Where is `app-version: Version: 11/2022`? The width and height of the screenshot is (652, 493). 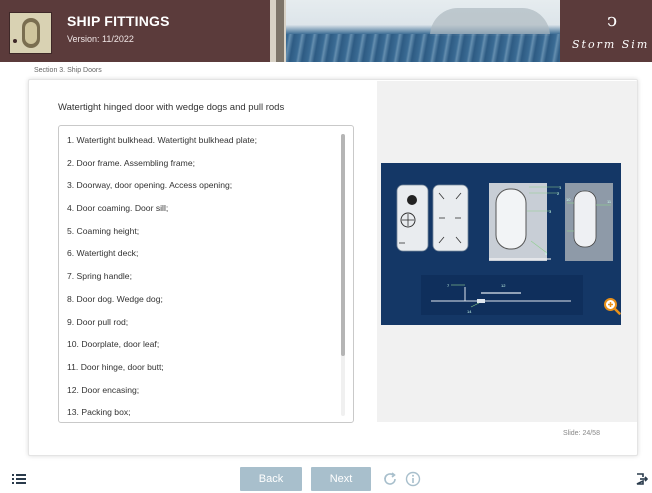 app-version: Version: 11/2022 is located at coordinates (100, 39).